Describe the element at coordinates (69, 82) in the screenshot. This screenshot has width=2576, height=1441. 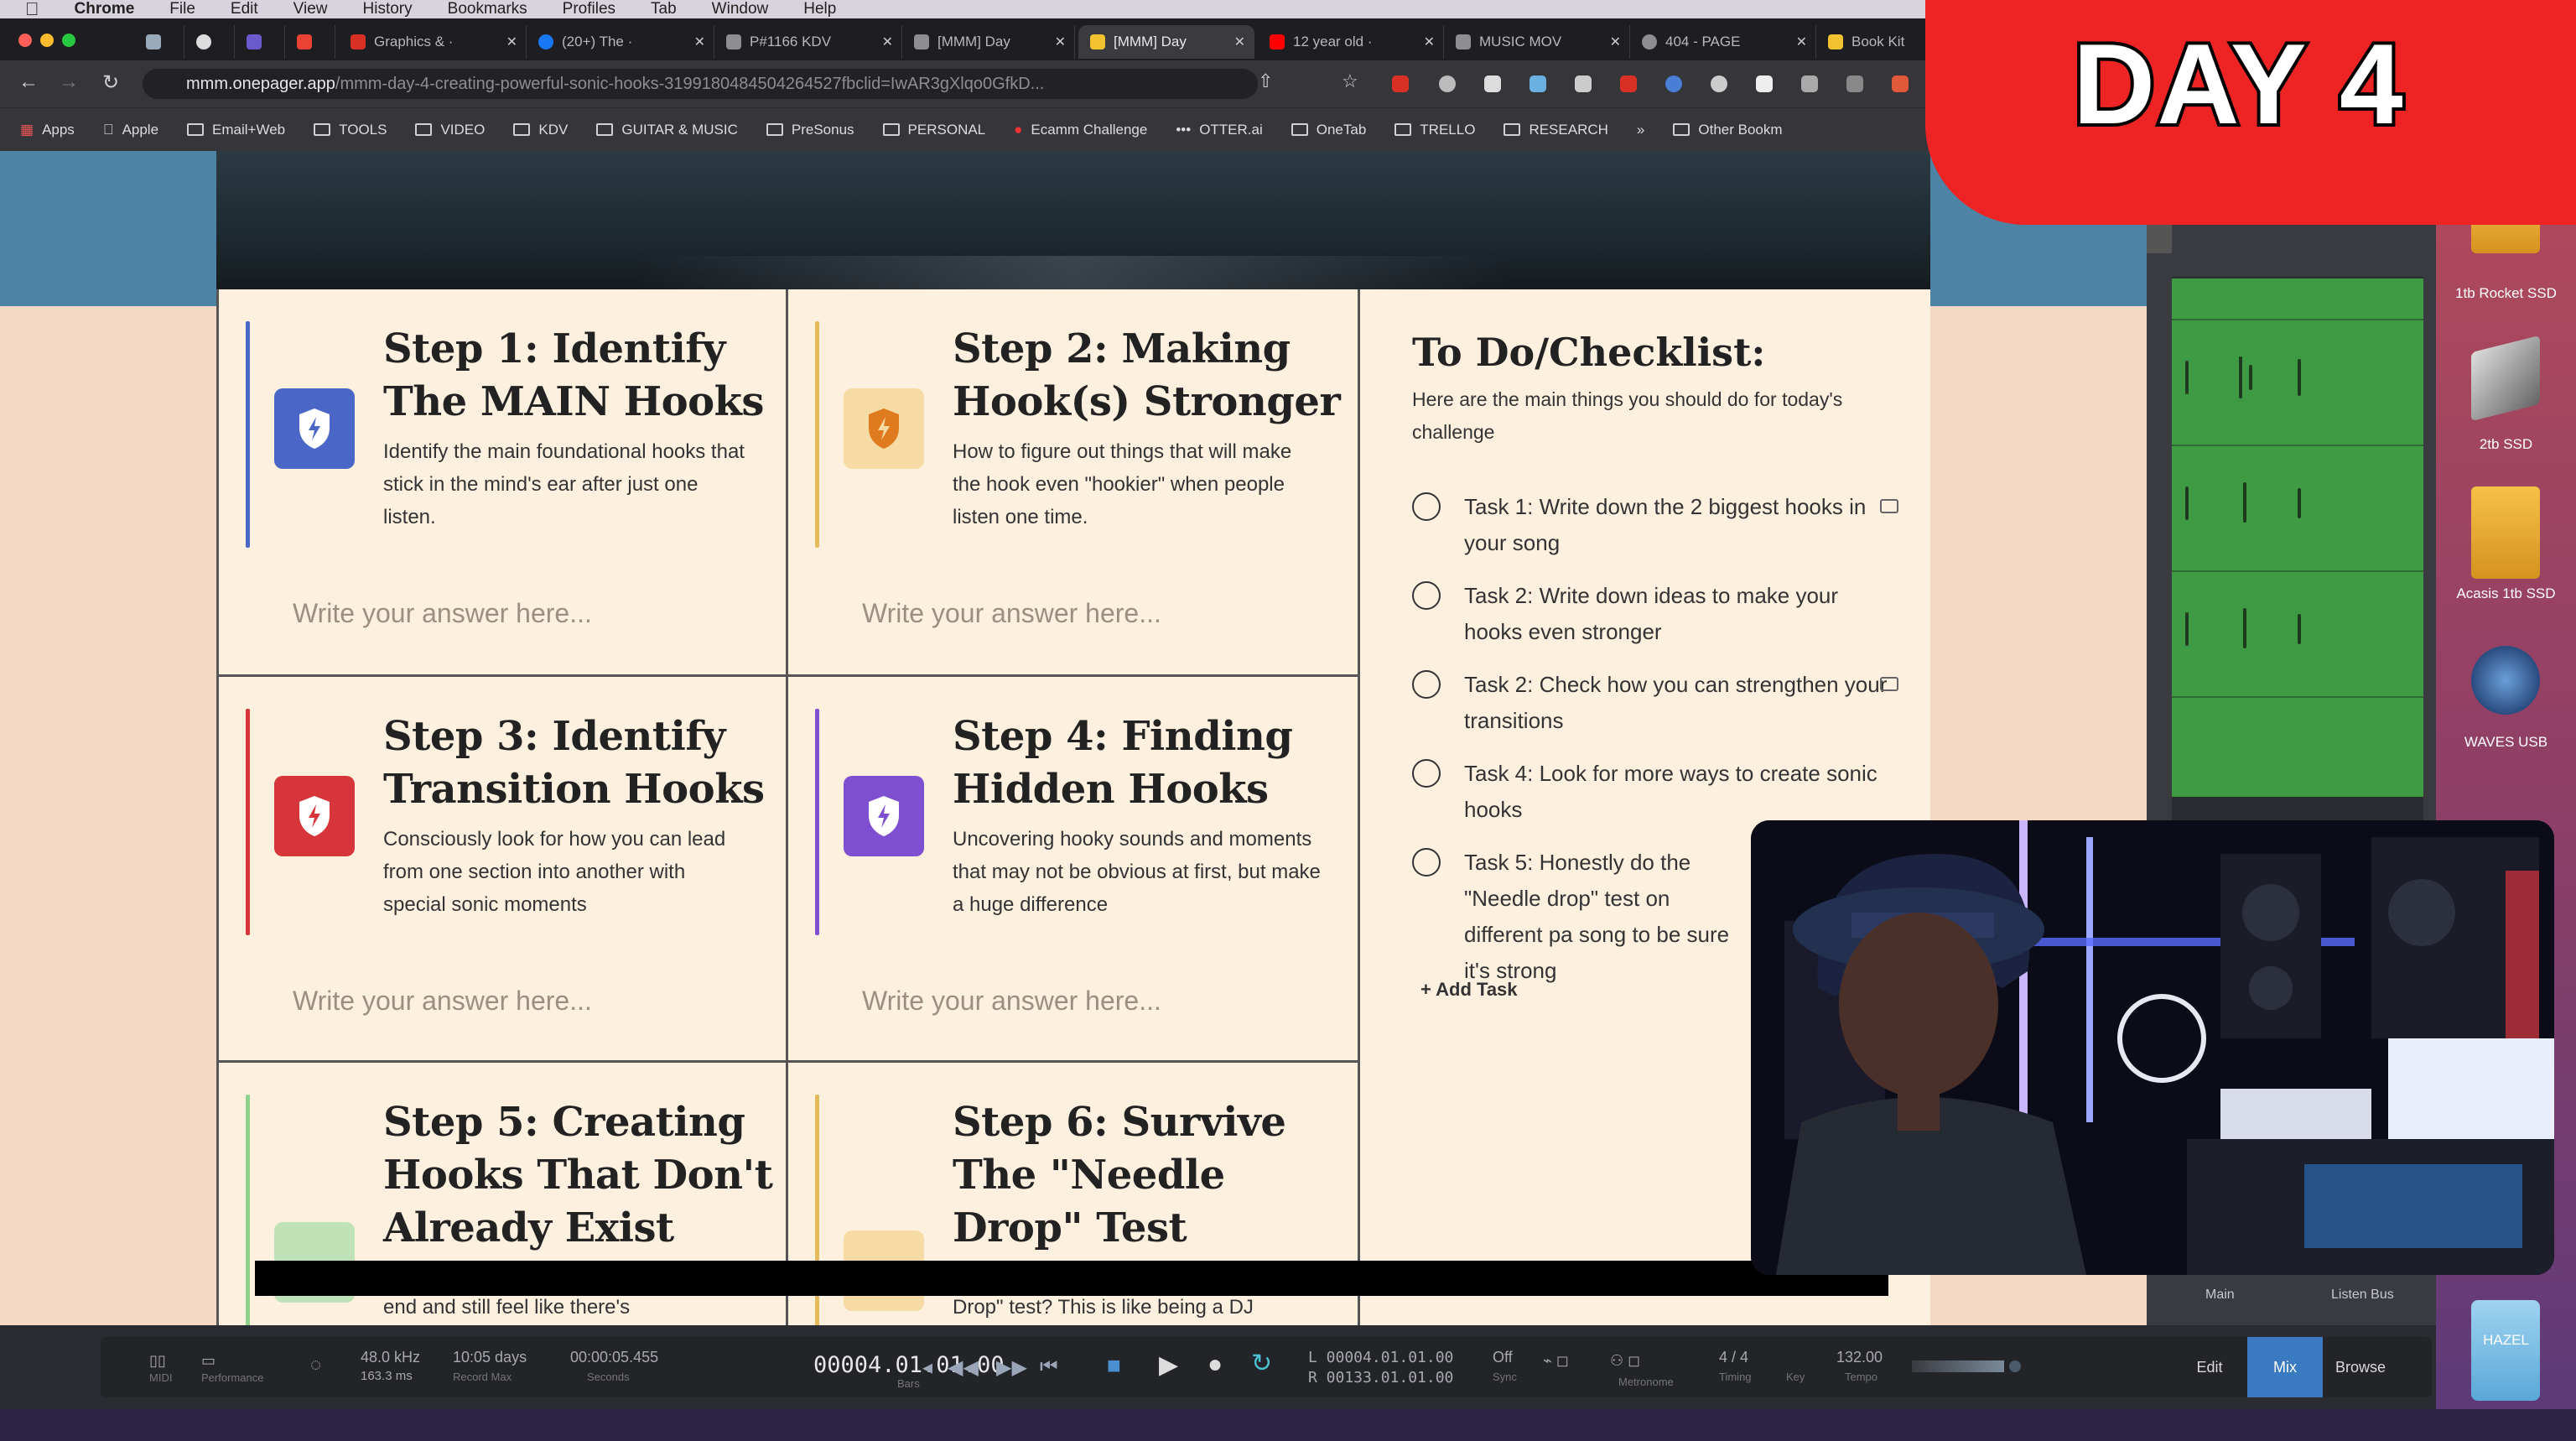
I see `forward-arrow-icon: →` at that location.